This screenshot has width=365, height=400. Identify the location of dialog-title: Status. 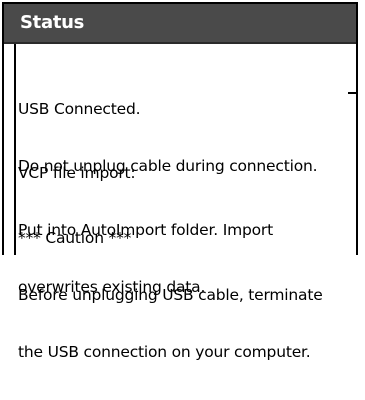
(52, 22).